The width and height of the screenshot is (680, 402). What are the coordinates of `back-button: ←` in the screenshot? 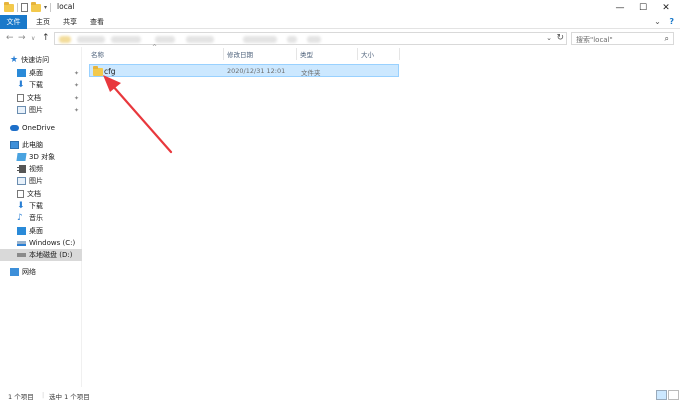 It's located at (10, 38).